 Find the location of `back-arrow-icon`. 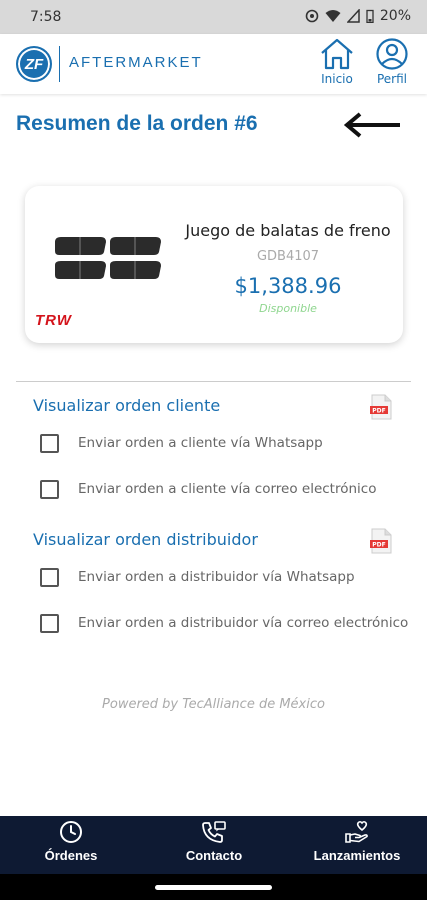

back-arrow-icon is located at coordinates (373, 125).